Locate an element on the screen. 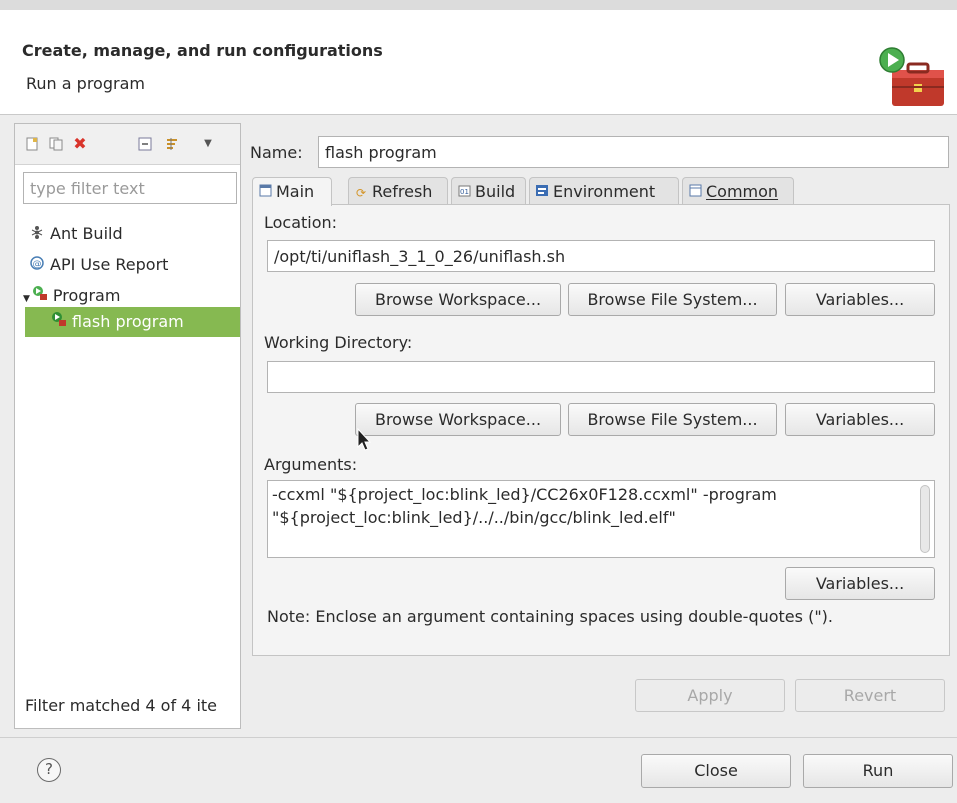 The image size is (957, 803). svg-text: 01 is located at coordinates (464, 192).